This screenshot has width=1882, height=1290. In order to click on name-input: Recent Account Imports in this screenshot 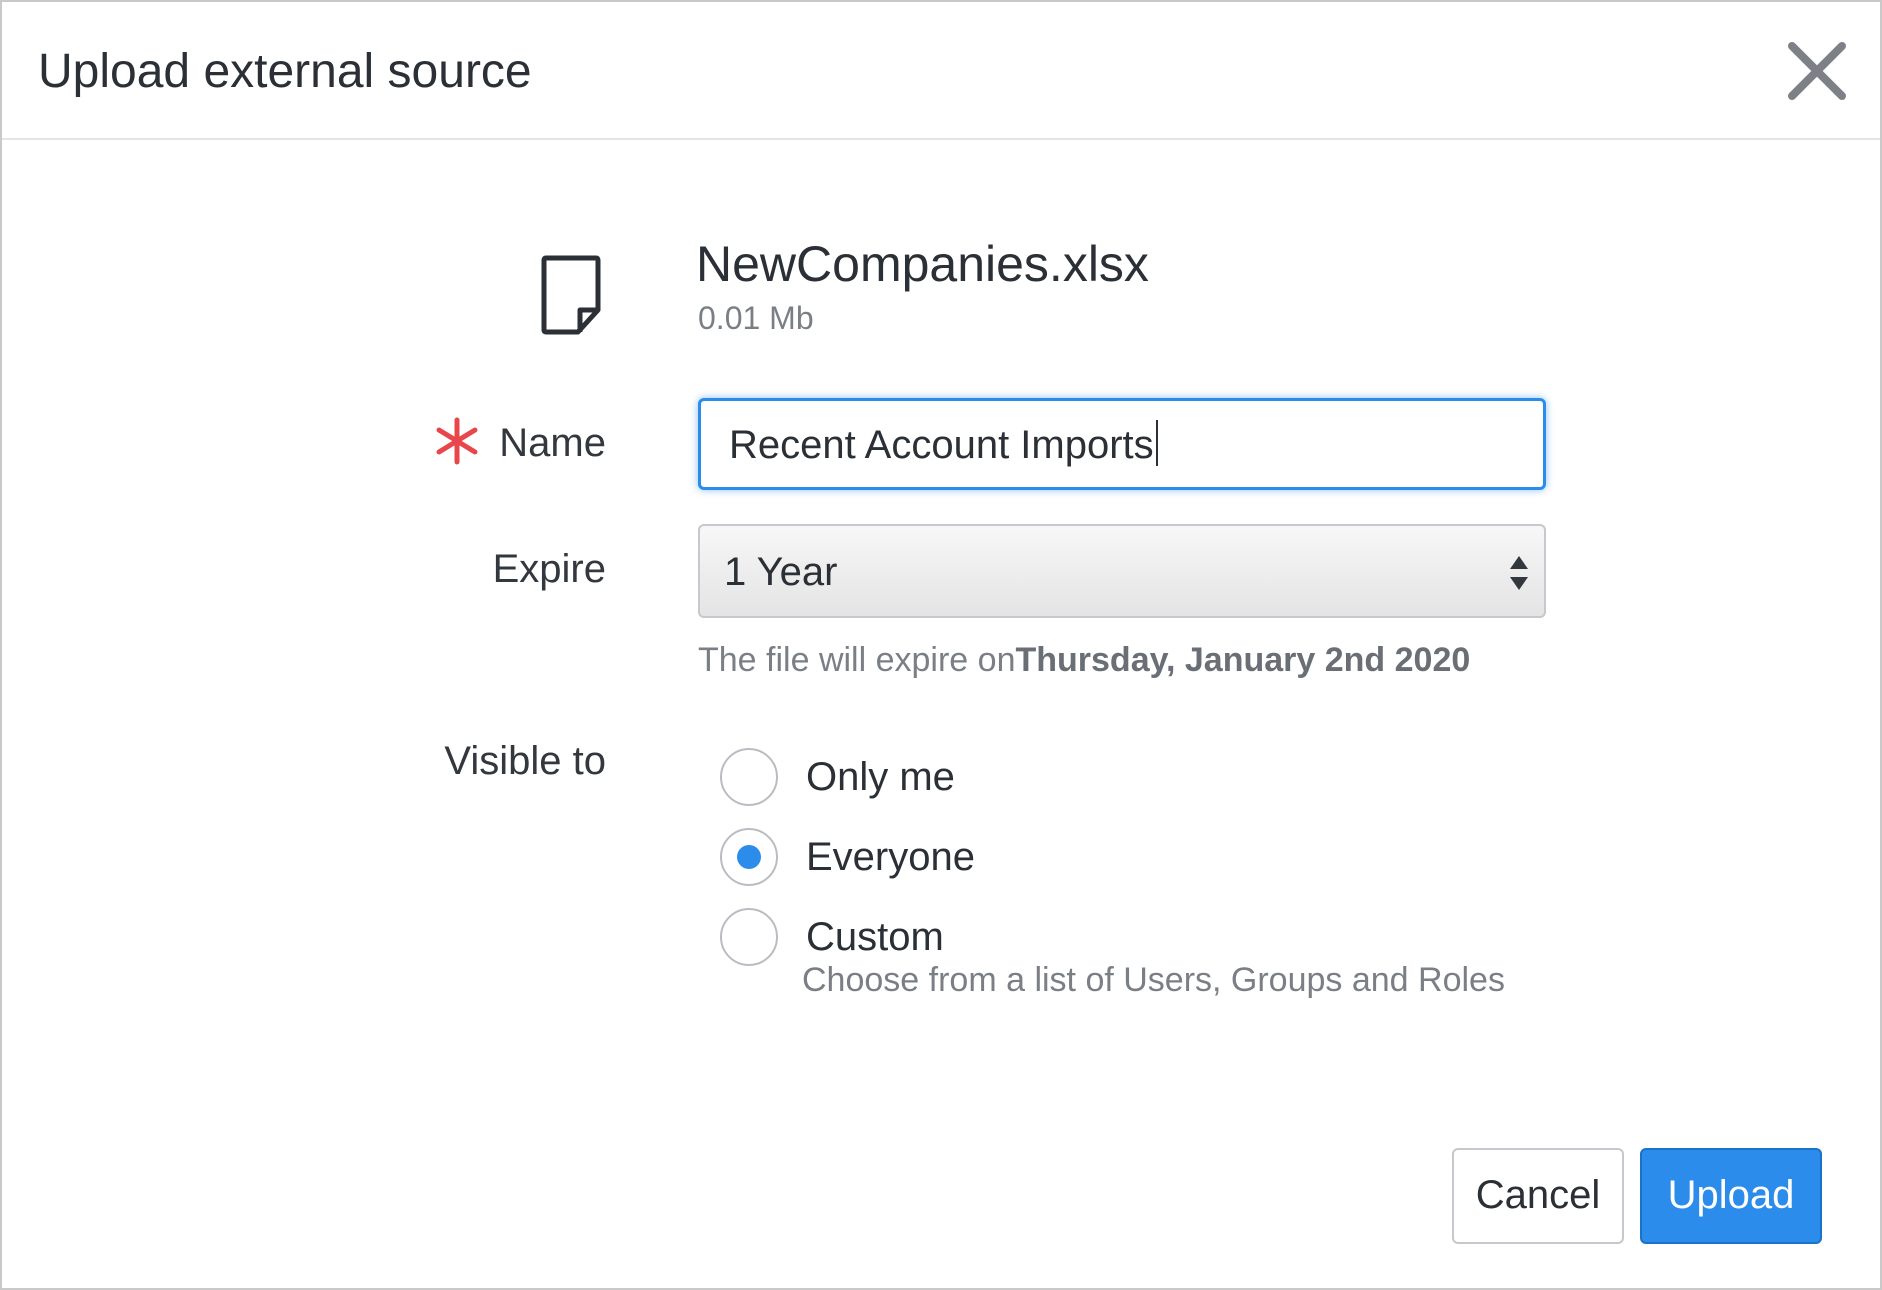, I will do `click(1122, 444)`.